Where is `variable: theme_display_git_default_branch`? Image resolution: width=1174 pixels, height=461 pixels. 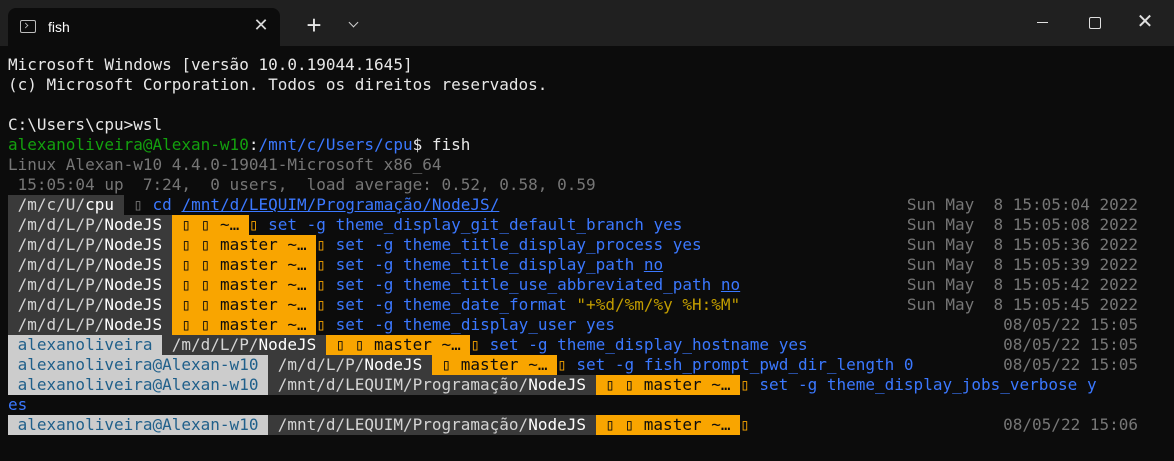 variable: theme_display_git_default_branch is located at coordinates (489, 224).